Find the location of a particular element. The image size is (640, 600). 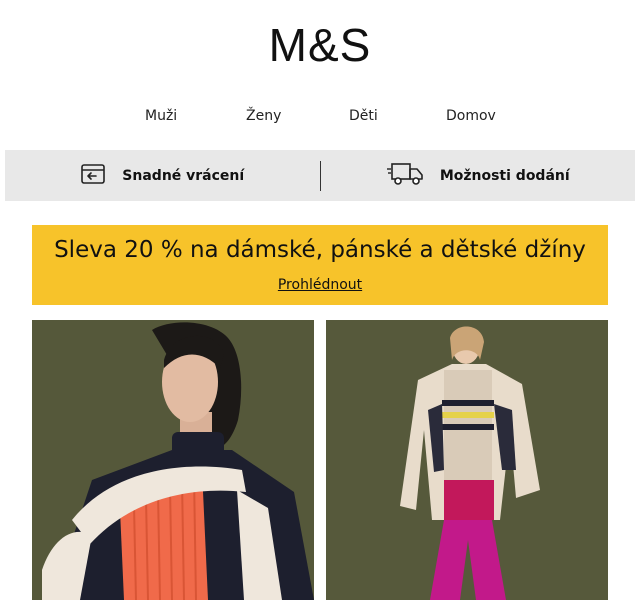

nav-item-kids: Děti is located at coordinates (363, 116).